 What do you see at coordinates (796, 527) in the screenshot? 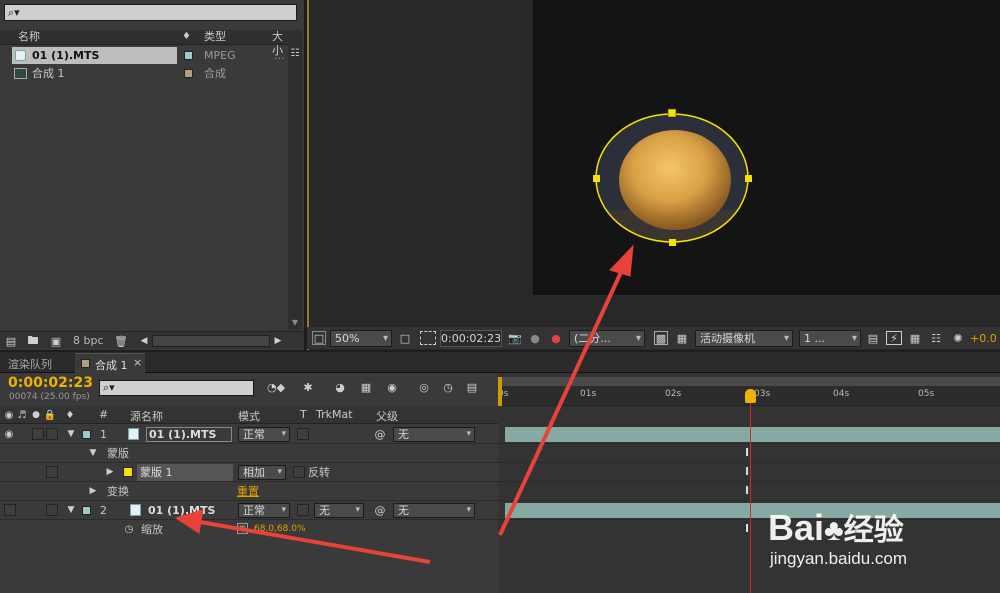
I see `baidu-brand: Bai` at bounding box center [796, 527].